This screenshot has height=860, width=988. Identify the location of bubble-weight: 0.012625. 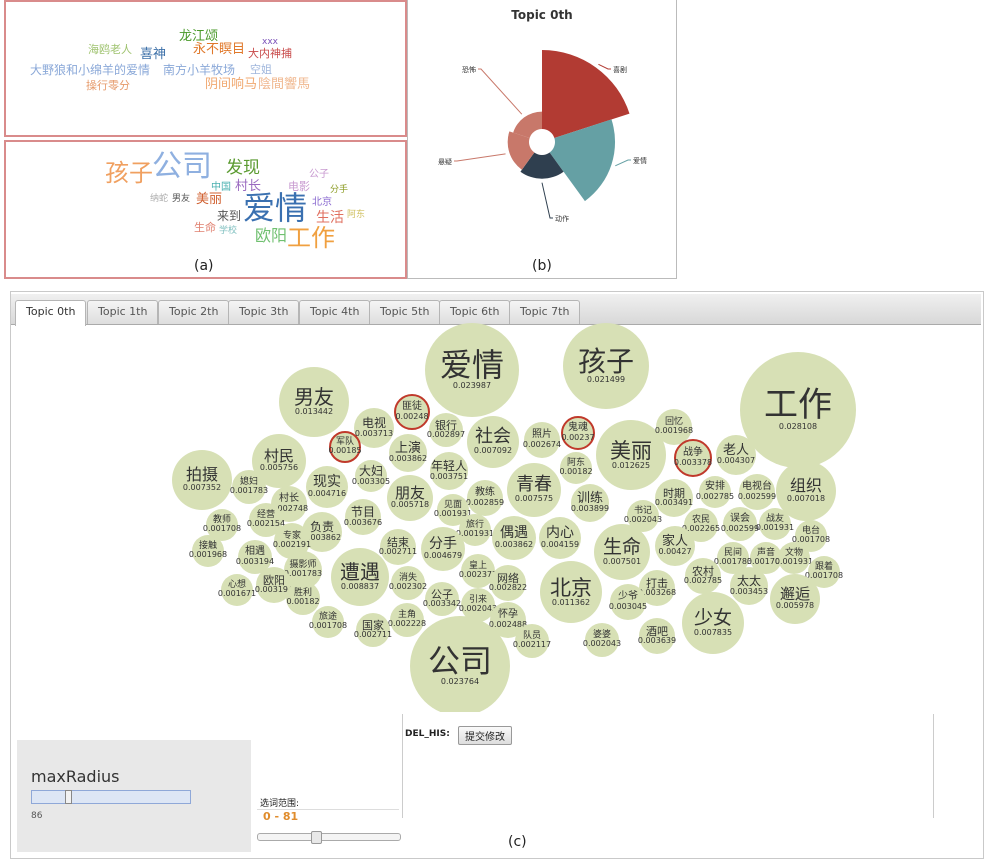
(631, 465).